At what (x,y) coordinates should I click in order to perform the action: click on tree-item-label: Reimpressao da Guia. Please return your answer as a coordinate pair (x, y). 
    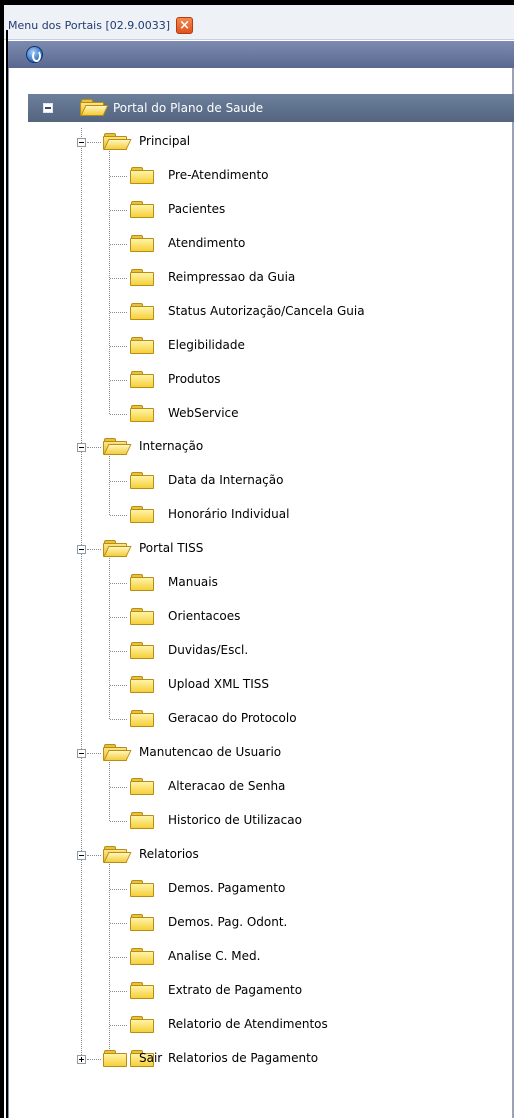
    Looking at the image, I should click on (231, 277).